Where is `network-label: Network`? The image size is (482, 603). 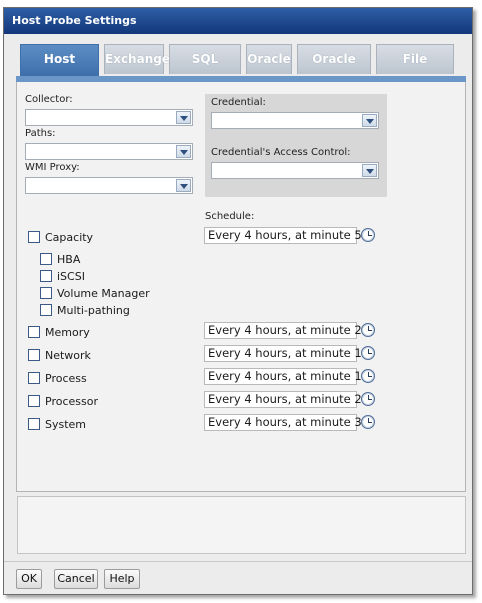 network-label: Network is located at coordinates (68, 355).